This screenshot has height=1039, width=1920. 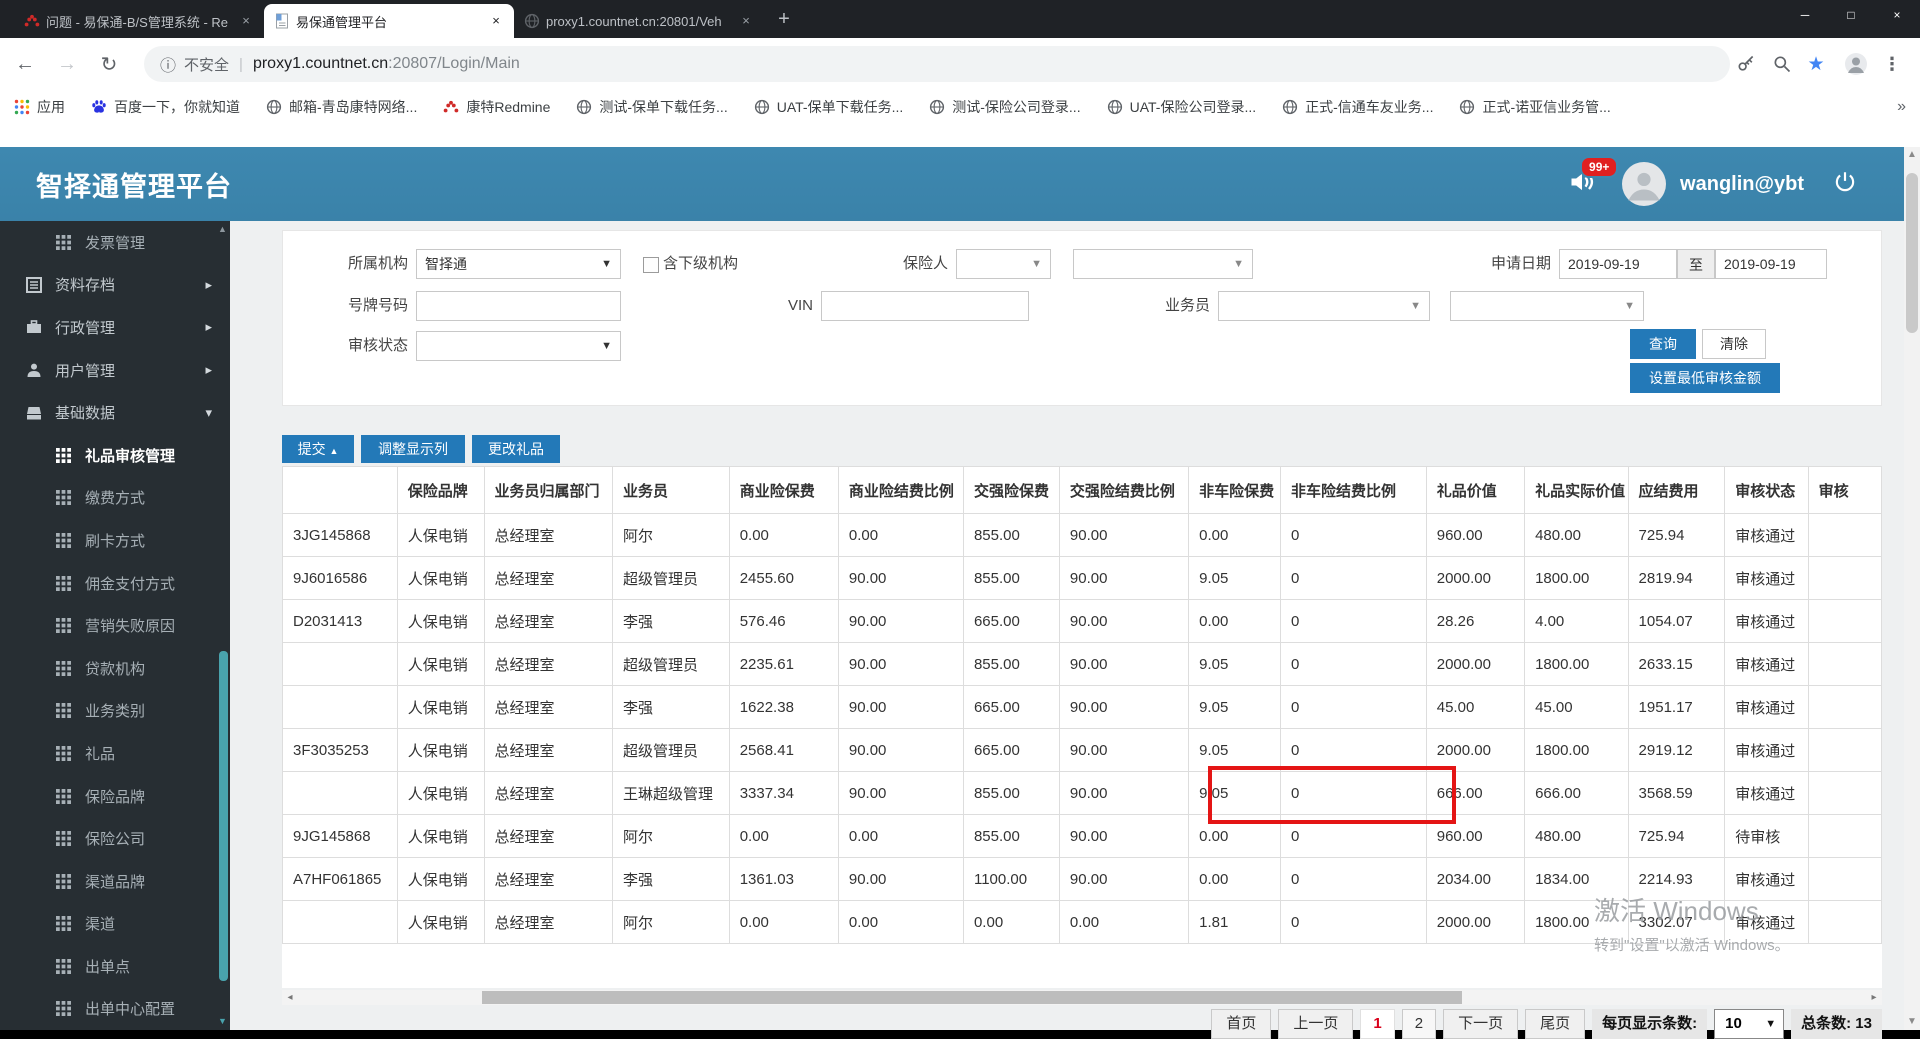 What do you see at coordinates (1419, 1024) in the screenshot?
I see `page-number-2: 2` at bounding box center [1419, 1024].